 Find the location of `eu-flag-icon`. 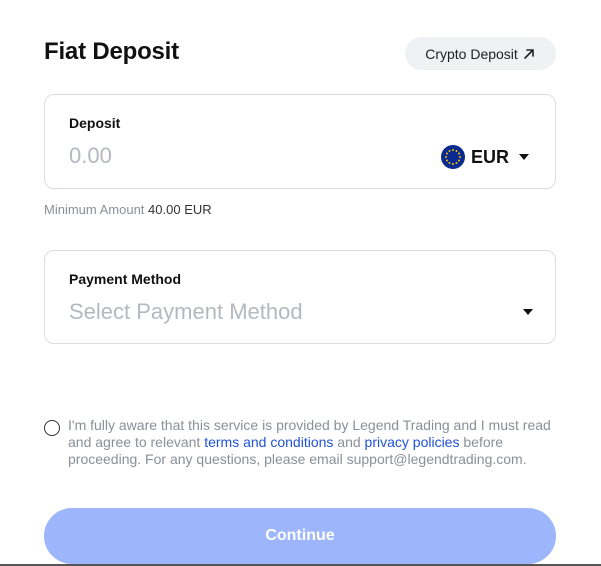

eu-flag-icon is located at coordinates (452, 157).